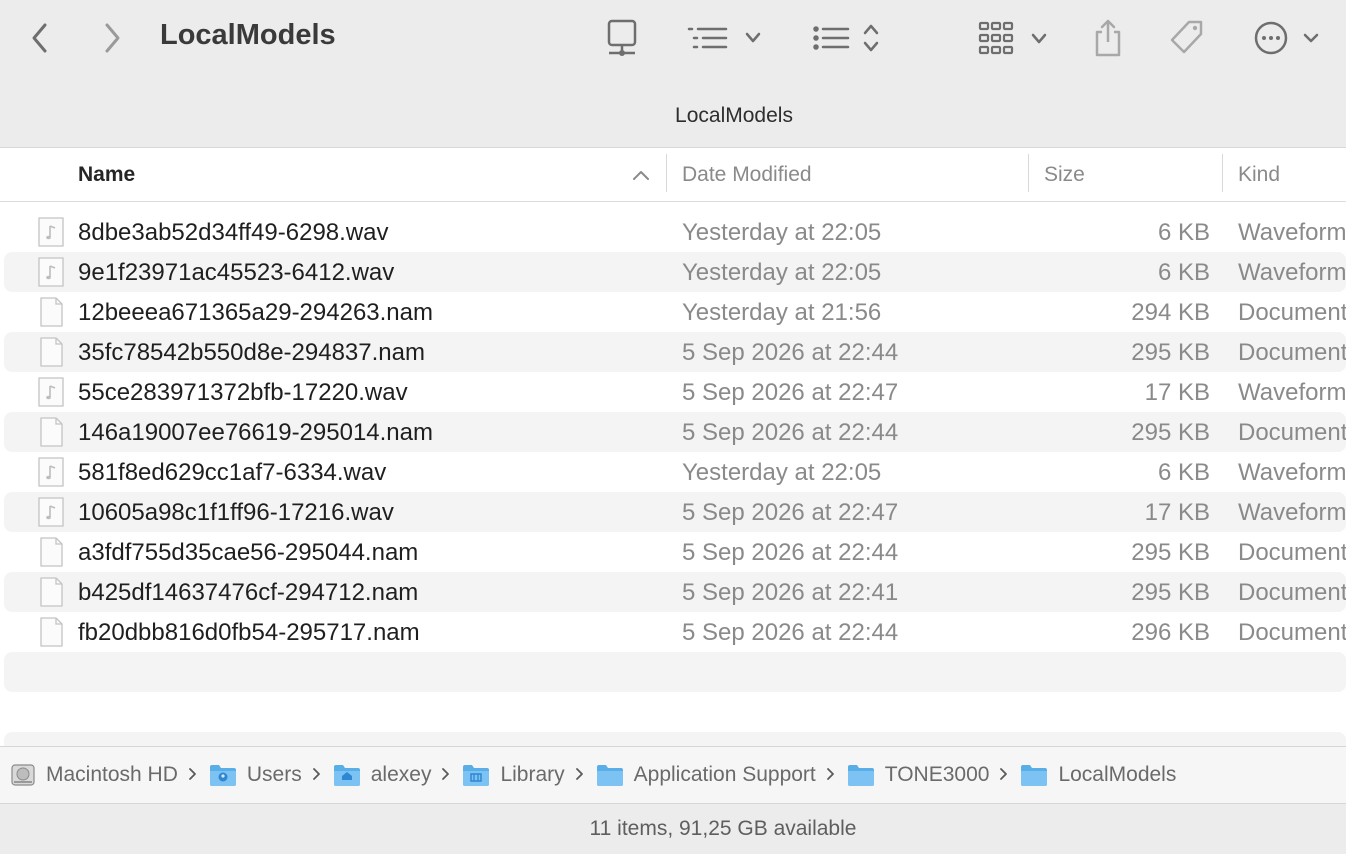 The image size is (1346, 854). I want to click on status-bar: 11 items, 91,25 GB available, so click(673, 828).